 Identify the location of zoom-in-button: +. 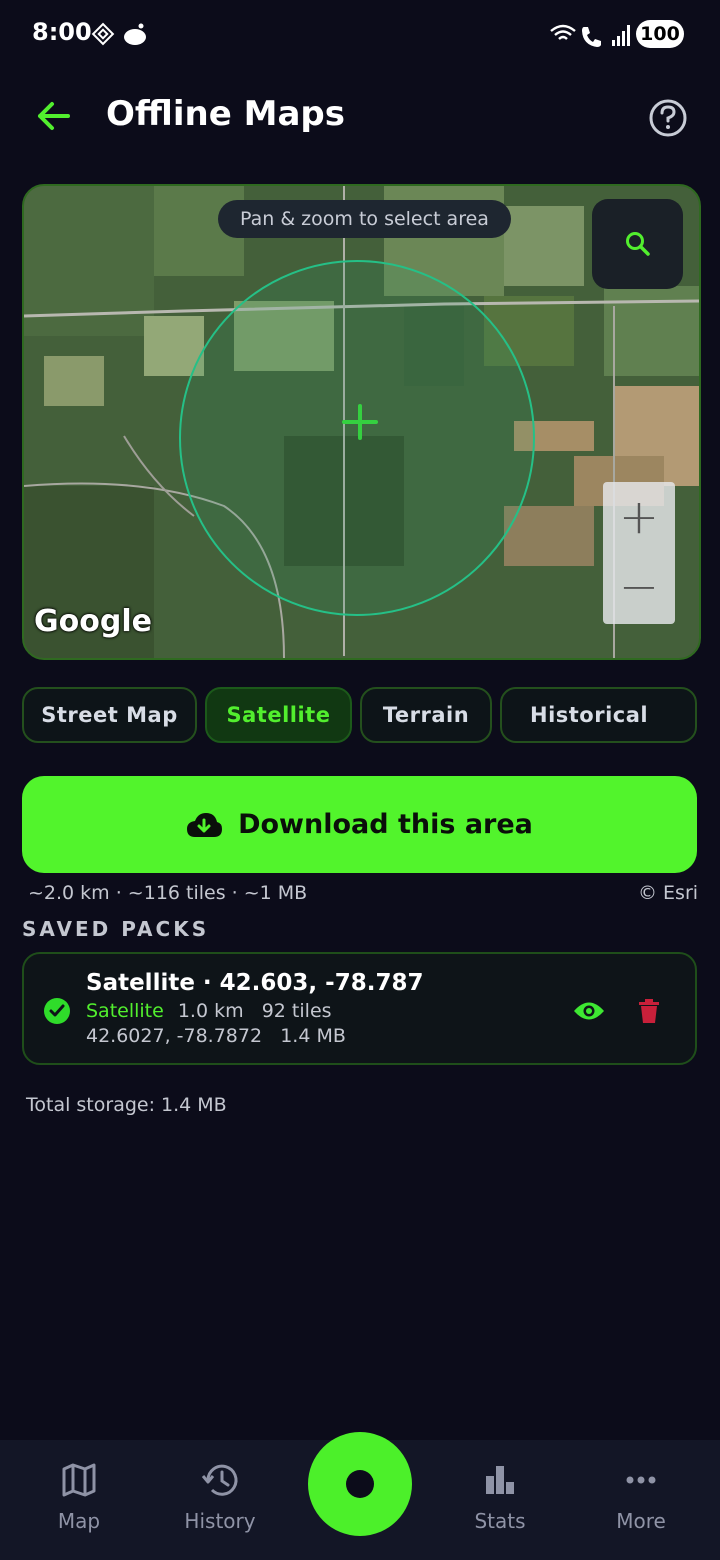
(639, 517).